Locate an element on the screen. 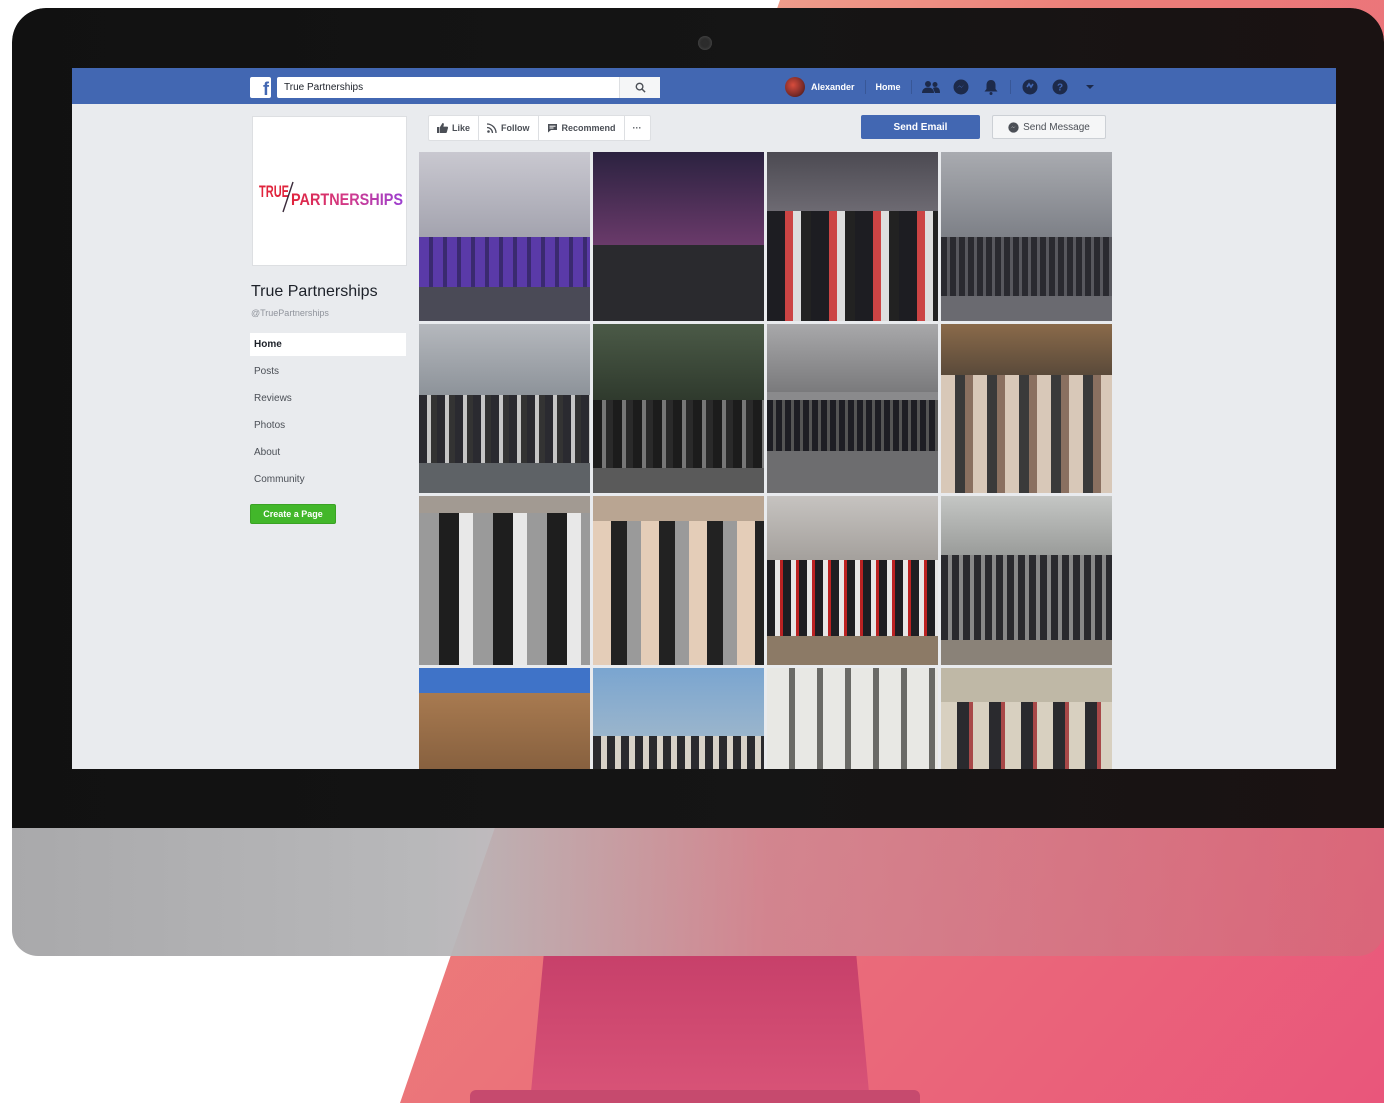  side-nav-community: Community is located at coordinates (328, 479).